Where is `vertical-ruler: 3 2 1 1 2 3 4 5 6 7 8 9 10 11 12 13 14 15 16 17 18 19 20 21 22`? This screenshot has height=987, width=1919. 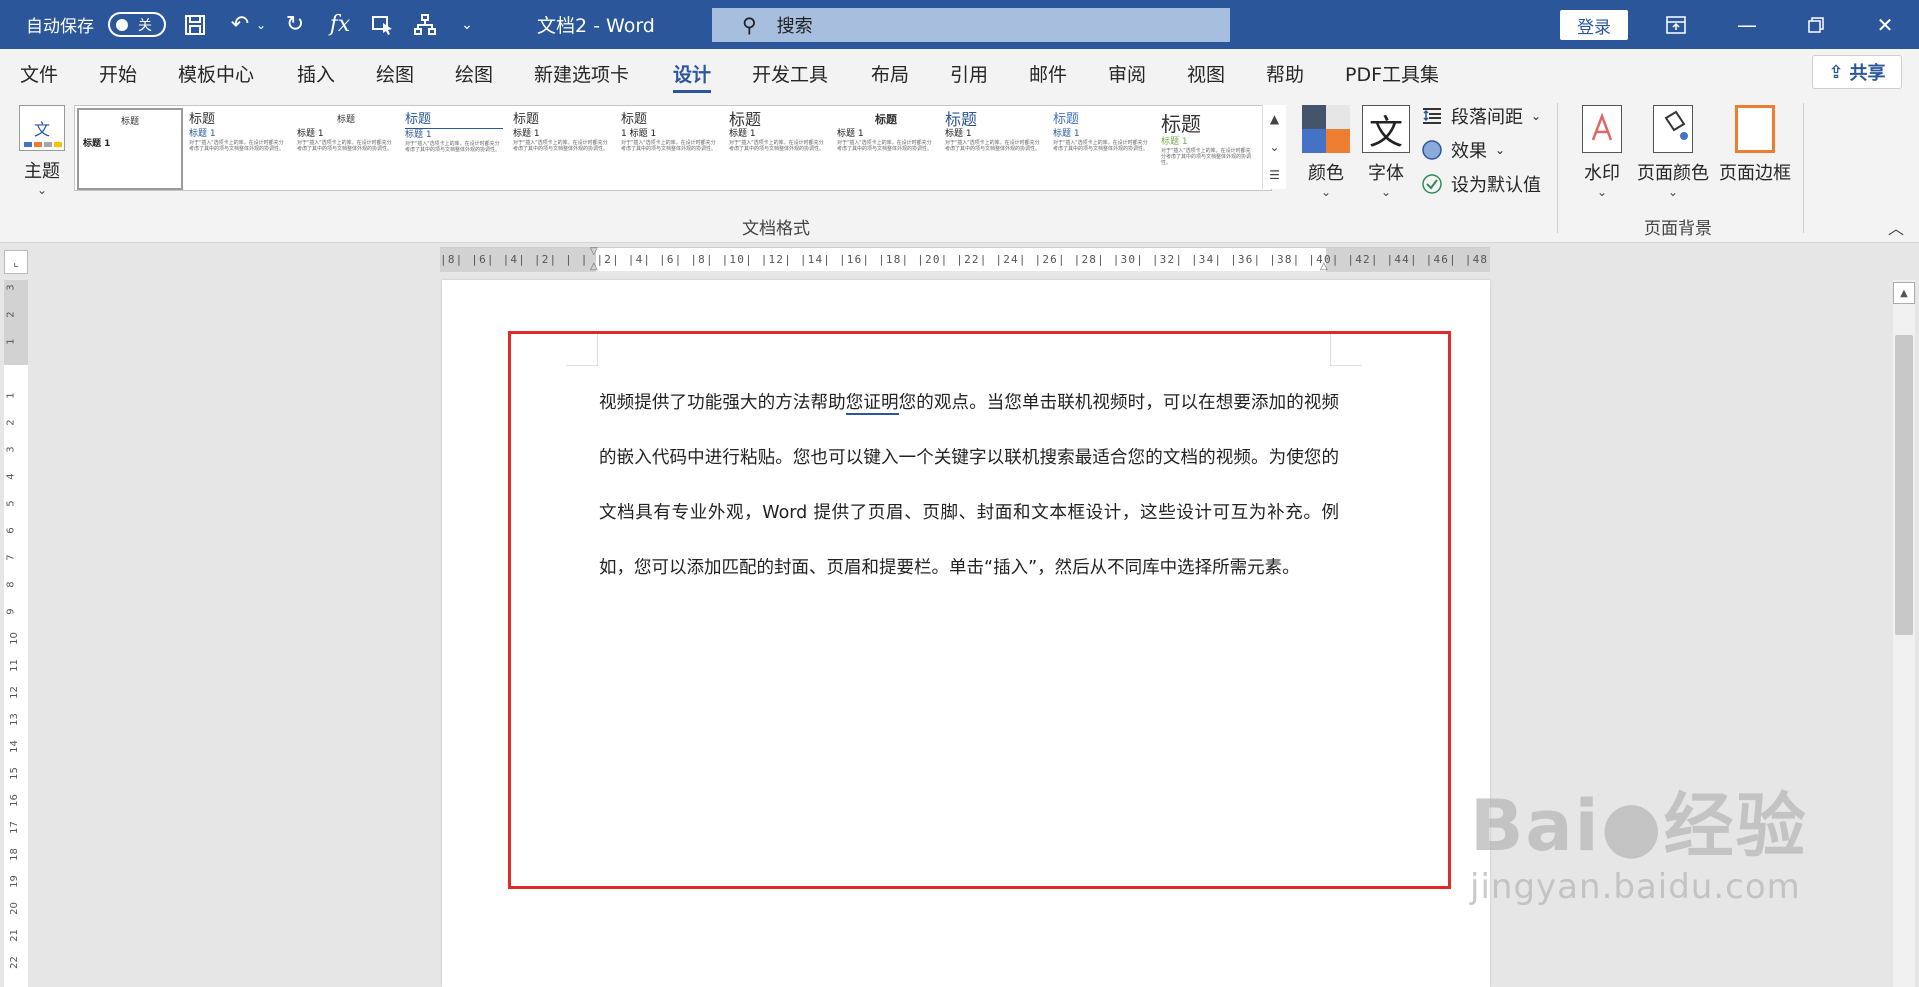
vertical-ruler: 3 2 1 1 2 3 4 5 6 7 8 9 10 11 12 13 14 15 16 17 18 19 20 21 22 is located at coordinates (16, 633).